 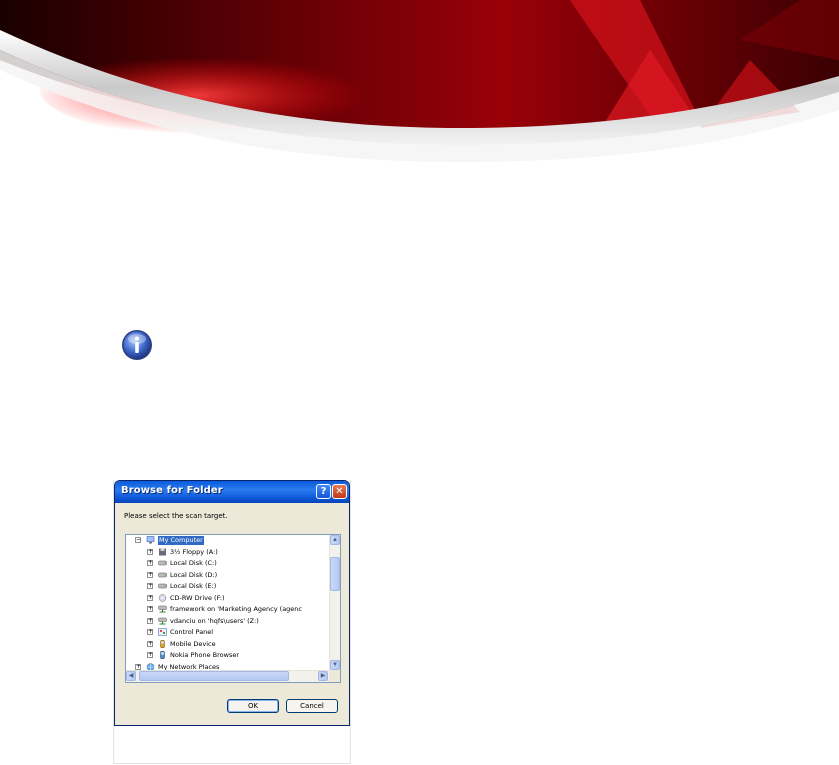 What do you see at coordinates (194, 574) in the screenshot?
I see `tree-item-label: Local Disk (D:)` at bounding box center [194, 574].